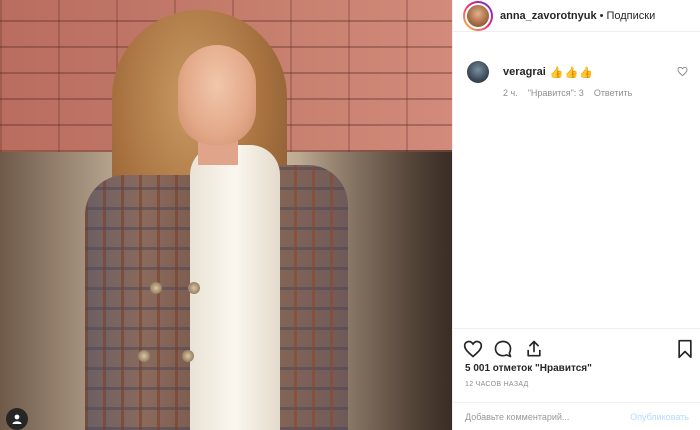 Image resolution: width=700 pixels, height=430 pixels. I want to click on blouse, so click(235, 287).